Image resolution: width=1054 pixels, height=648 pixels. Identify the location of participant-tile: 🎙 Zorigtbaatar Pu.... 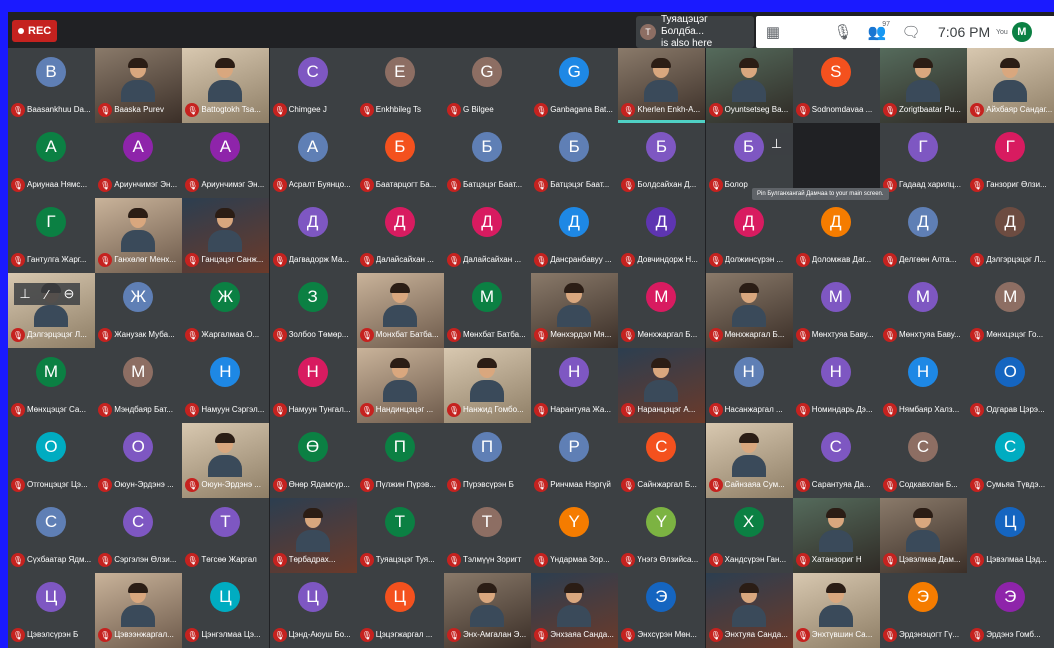
(923, 85).